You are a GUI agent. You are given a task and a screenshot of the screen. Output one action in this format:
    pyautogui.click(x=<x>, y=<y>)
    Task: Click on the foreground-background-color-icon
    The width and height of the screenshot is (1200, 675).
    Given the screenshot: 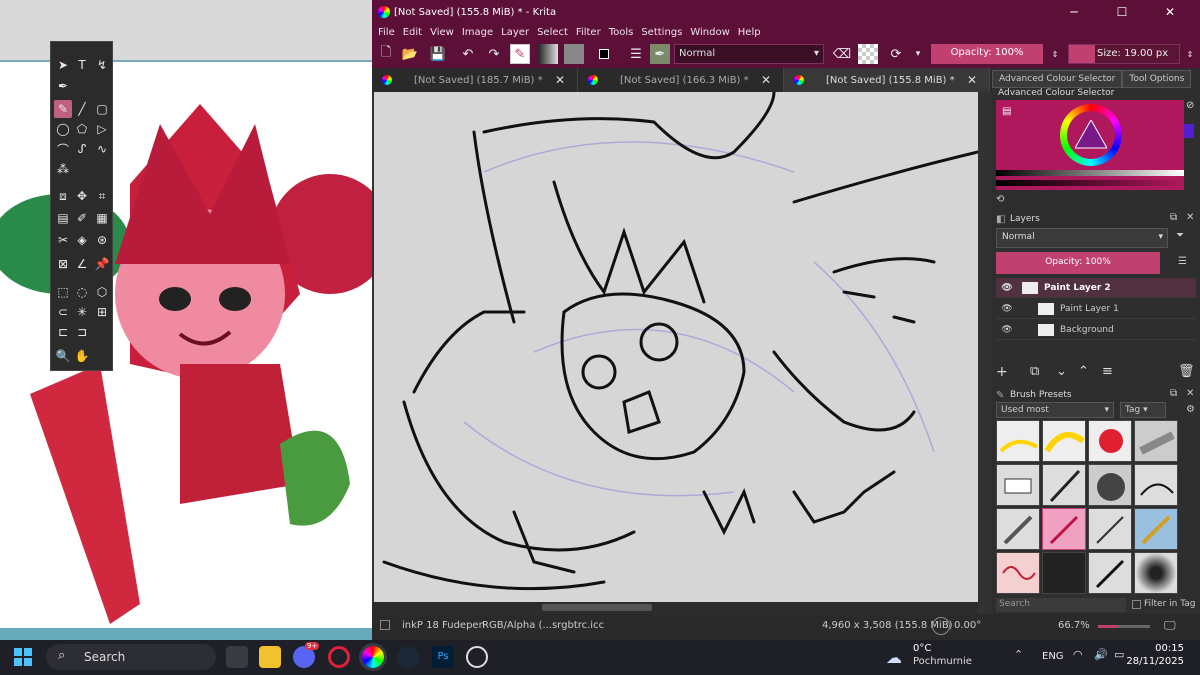 What is the action you would take?
    pyautogui.click(x=604, y=54)
    